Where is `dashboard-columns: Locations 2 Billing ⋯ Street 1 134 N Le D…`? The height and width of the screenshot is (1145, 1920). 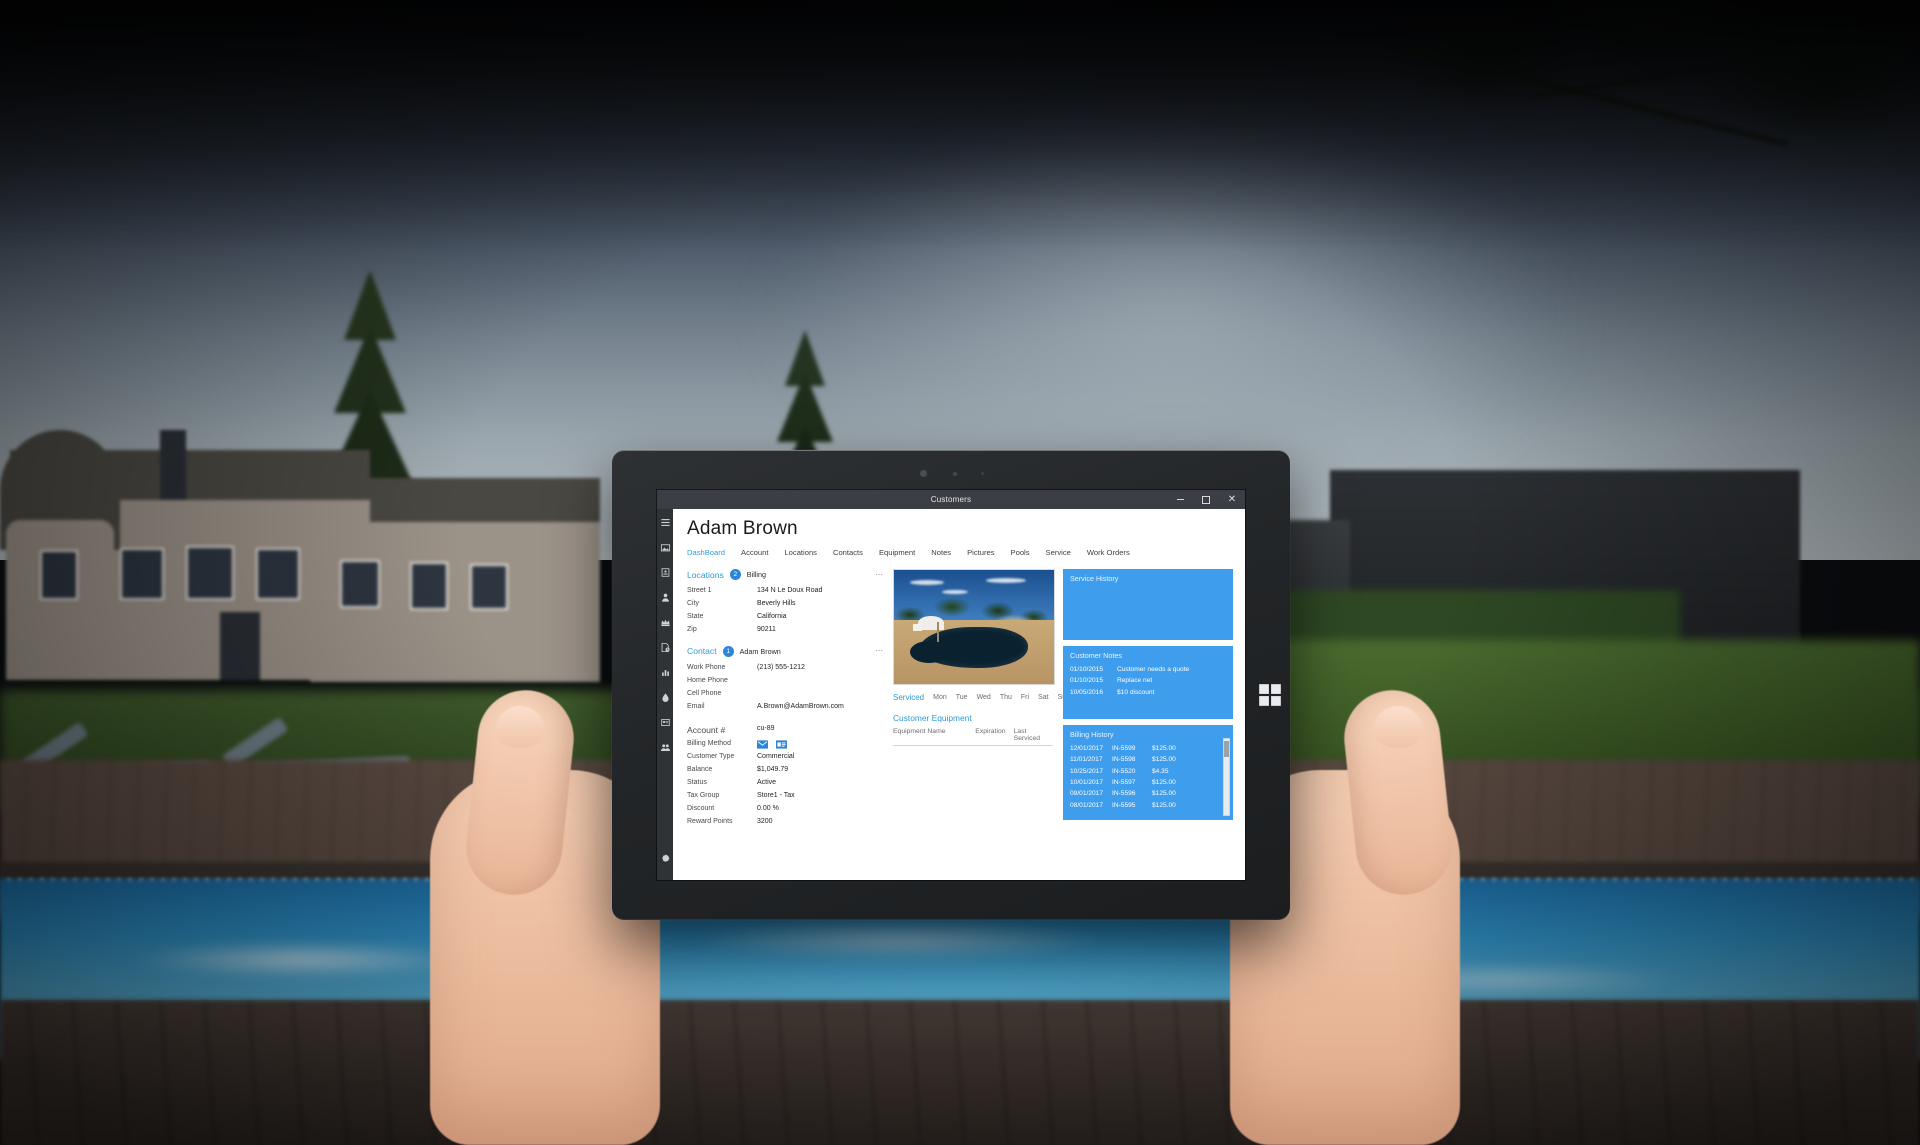
dashboard-columns: Locations 2 Billing ⋯ Street 1 134 N Le D… is located at coordinates (960, 699).